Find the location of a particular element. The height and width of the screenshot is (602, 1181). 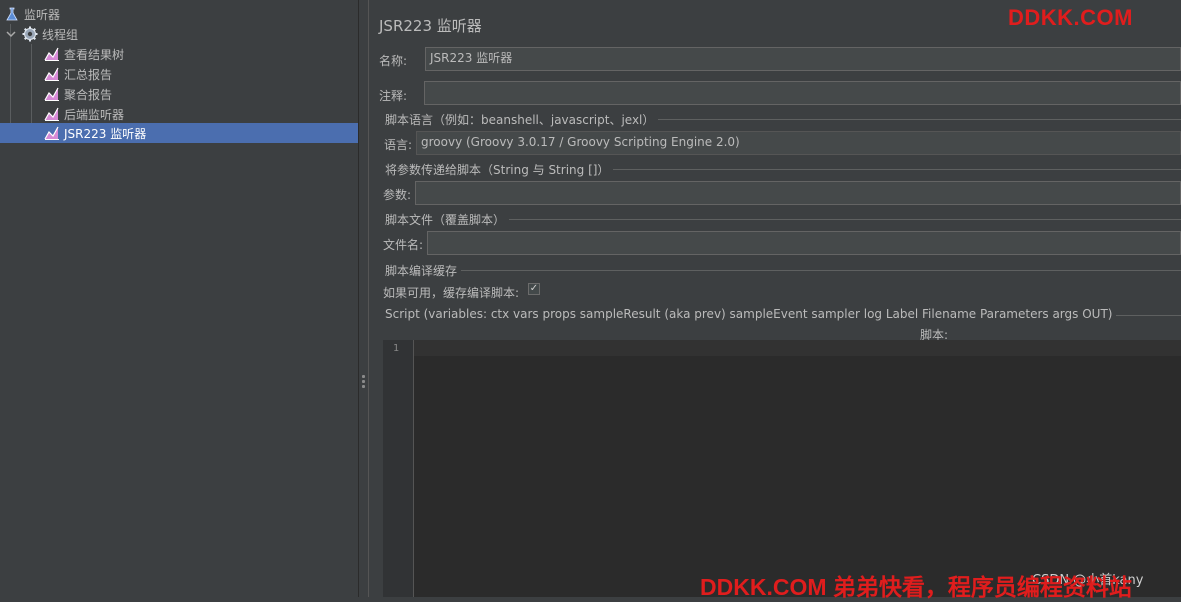

tree-label: 聚合报告 is located at coordinates (88, 94).